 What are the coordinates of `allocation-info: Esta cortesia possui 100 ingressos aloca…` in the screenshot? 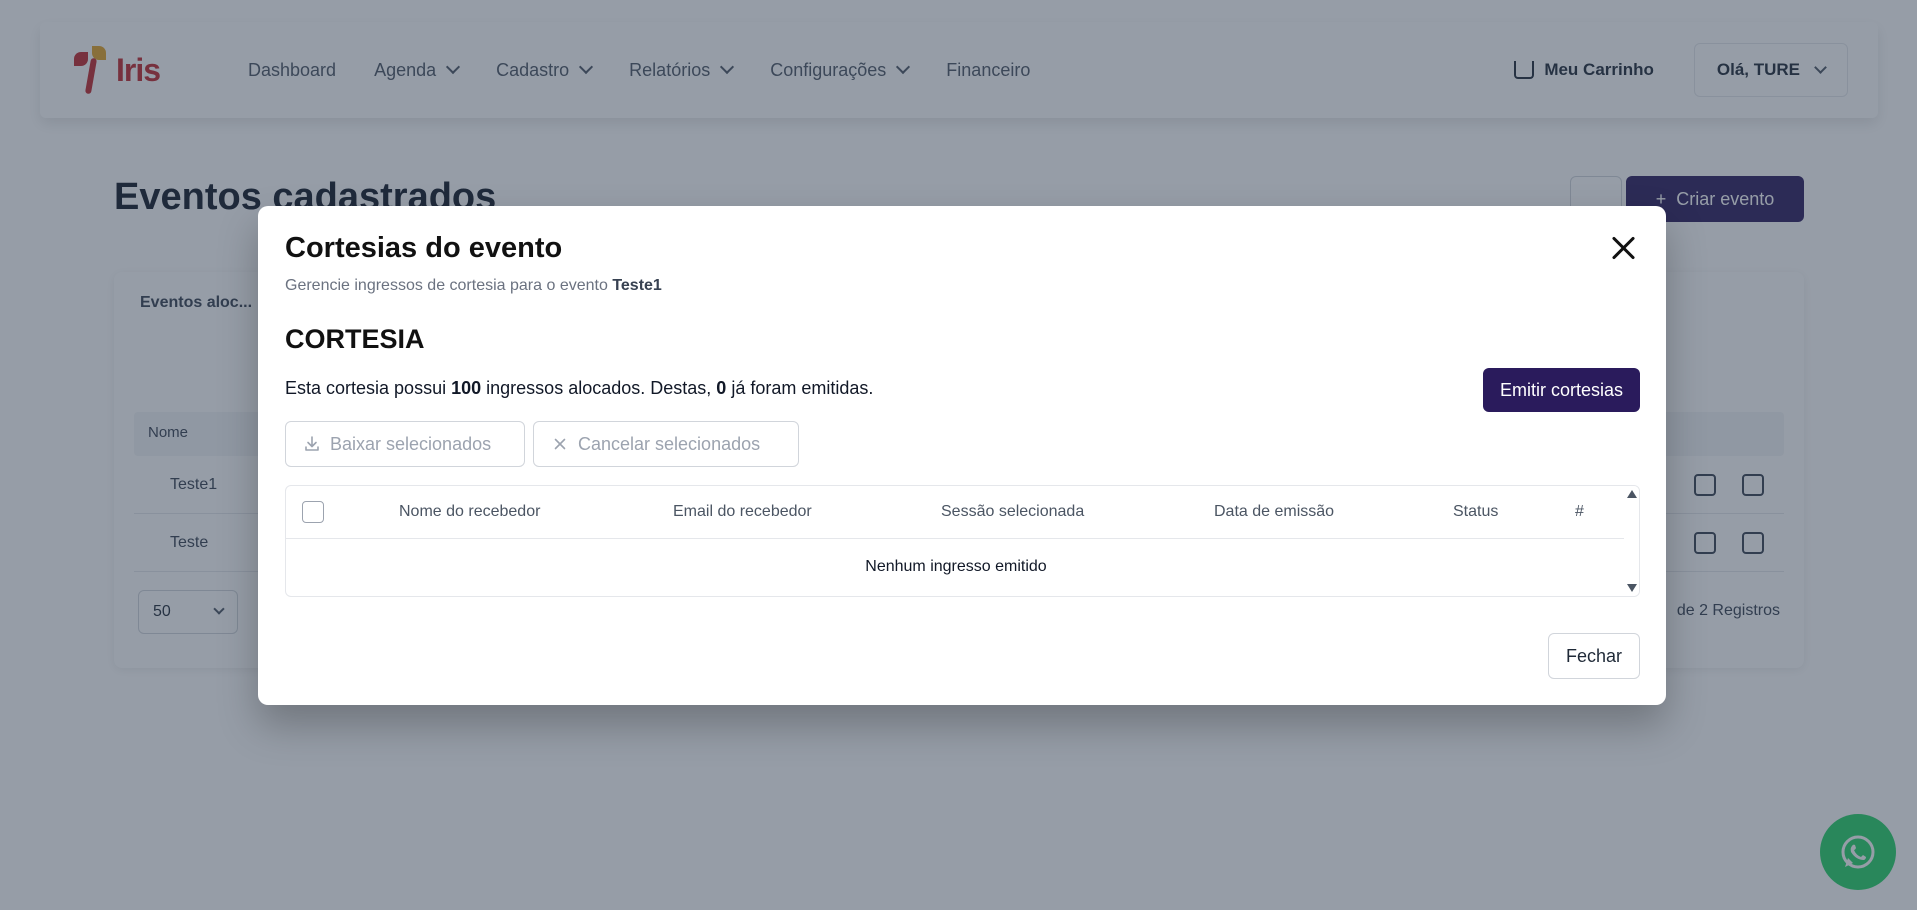 It's located at (579, 388).